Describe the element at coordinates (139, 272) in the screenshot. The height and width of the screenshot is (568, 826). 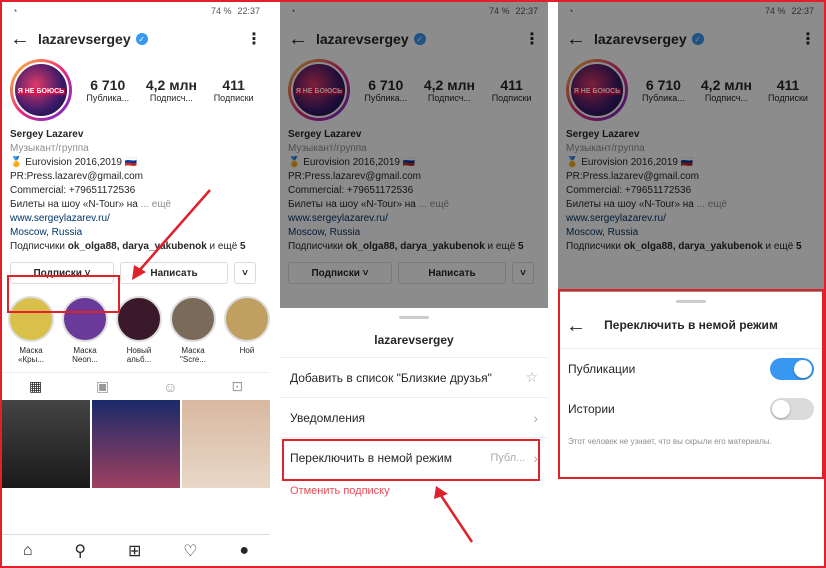
I see `arrow-head` at that location.